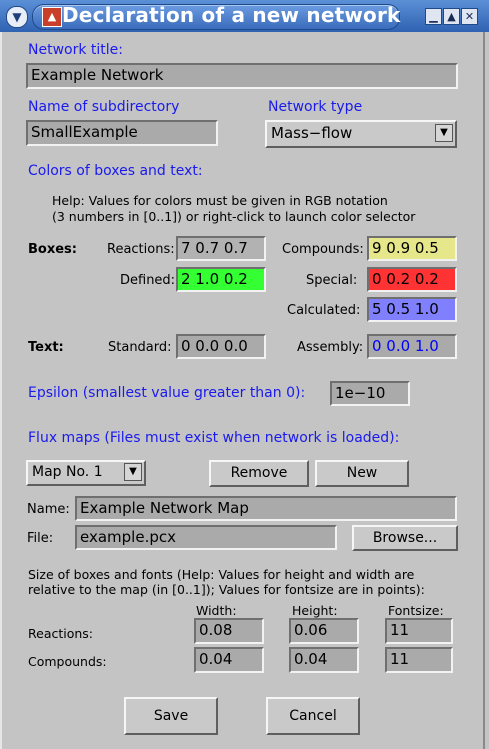 This screenshot has width=489, height=749. I want to click on window-title: Declaration of a new network, so click(231, 15).